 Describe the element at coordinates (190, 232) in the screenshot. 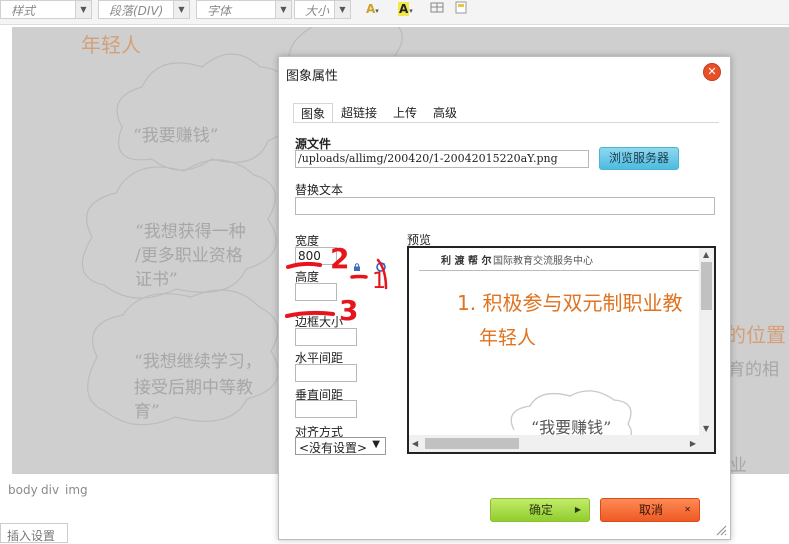

I see `bg-cloud-text: “我想获得一种` at that location.